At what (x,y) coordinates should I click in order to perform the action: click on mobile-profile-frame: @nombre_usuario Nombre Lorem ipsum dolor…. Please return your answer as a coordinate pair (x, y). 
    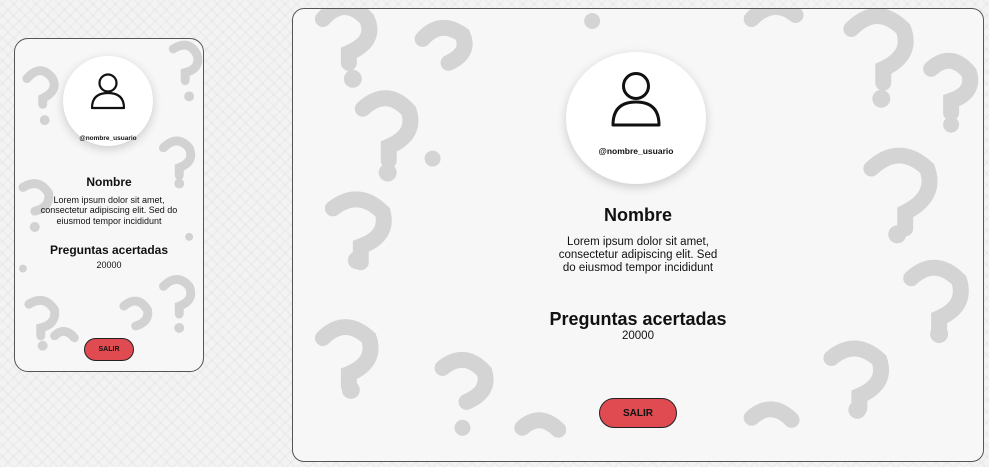
    Looking at the image, I should click on (109, 205).